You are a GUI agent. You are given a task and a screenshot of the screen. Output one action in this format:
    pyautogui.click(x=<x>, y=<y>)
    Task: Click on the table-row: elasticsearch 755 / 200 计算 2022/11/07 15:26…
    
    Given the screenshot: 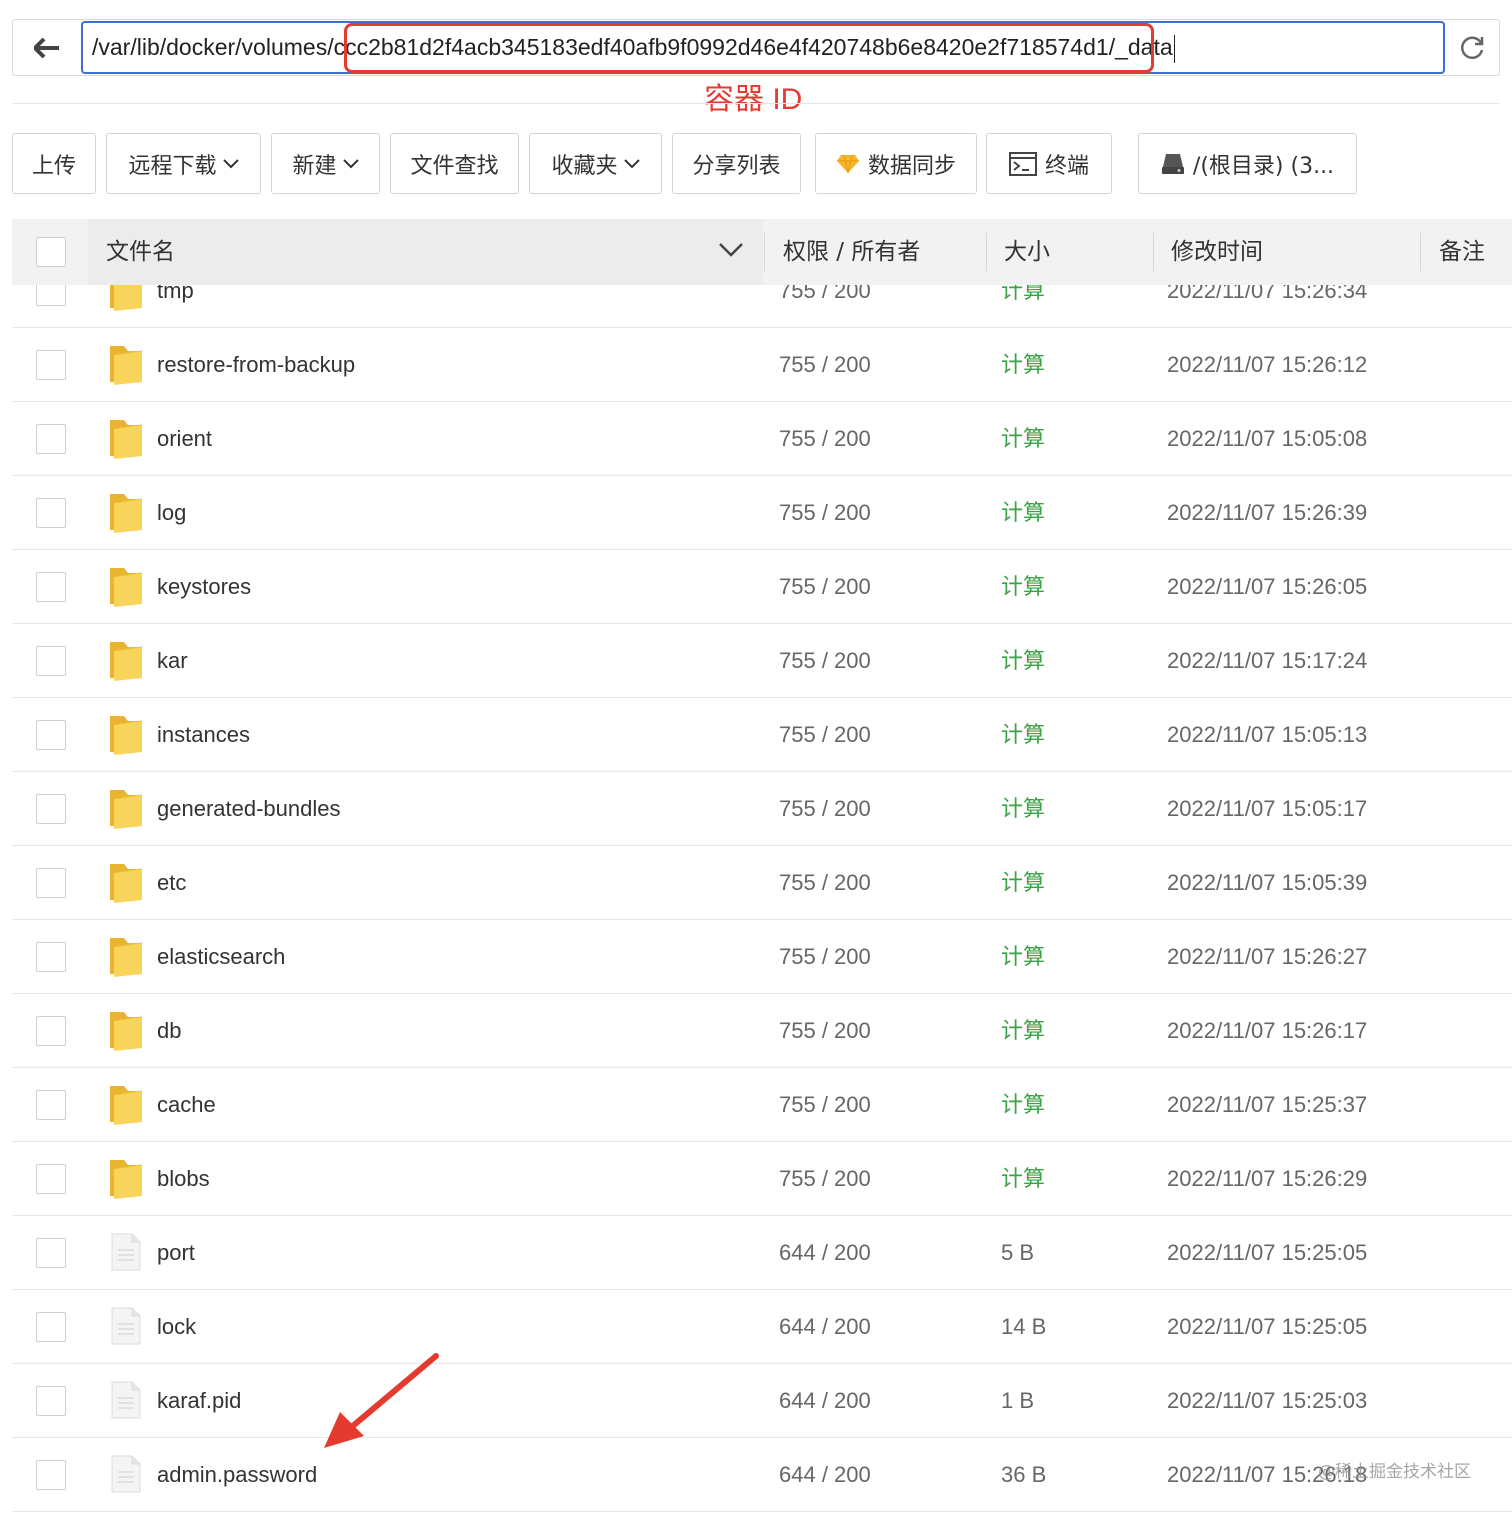 What is the action you would take?
    pyautogui.click(x=762, y=957)
    